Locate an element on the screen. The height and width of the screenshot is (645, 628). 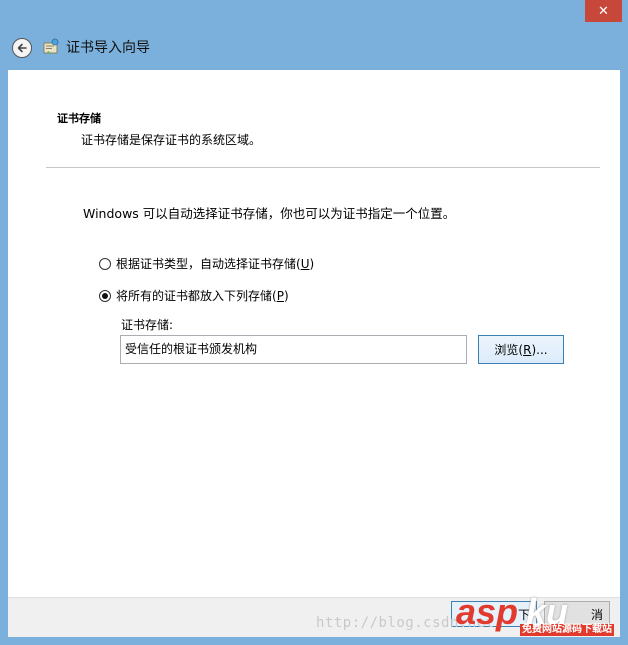
wizard-title: 证书导入向导 is located at coordinates (108, 48).